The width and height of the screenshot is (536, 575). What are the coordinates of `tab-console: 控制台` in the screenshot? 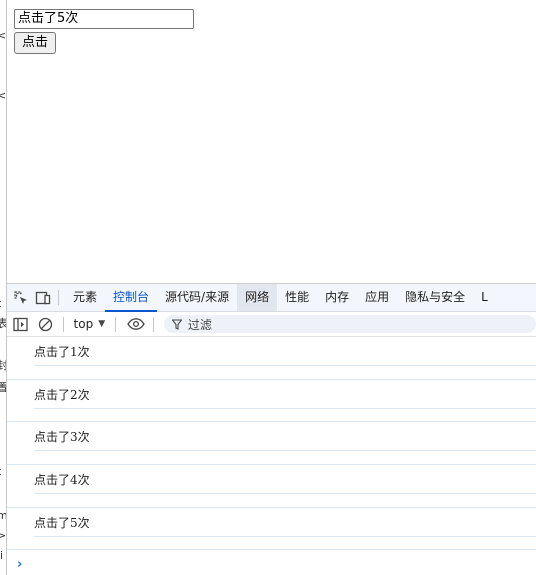 It's located at (131, 298).